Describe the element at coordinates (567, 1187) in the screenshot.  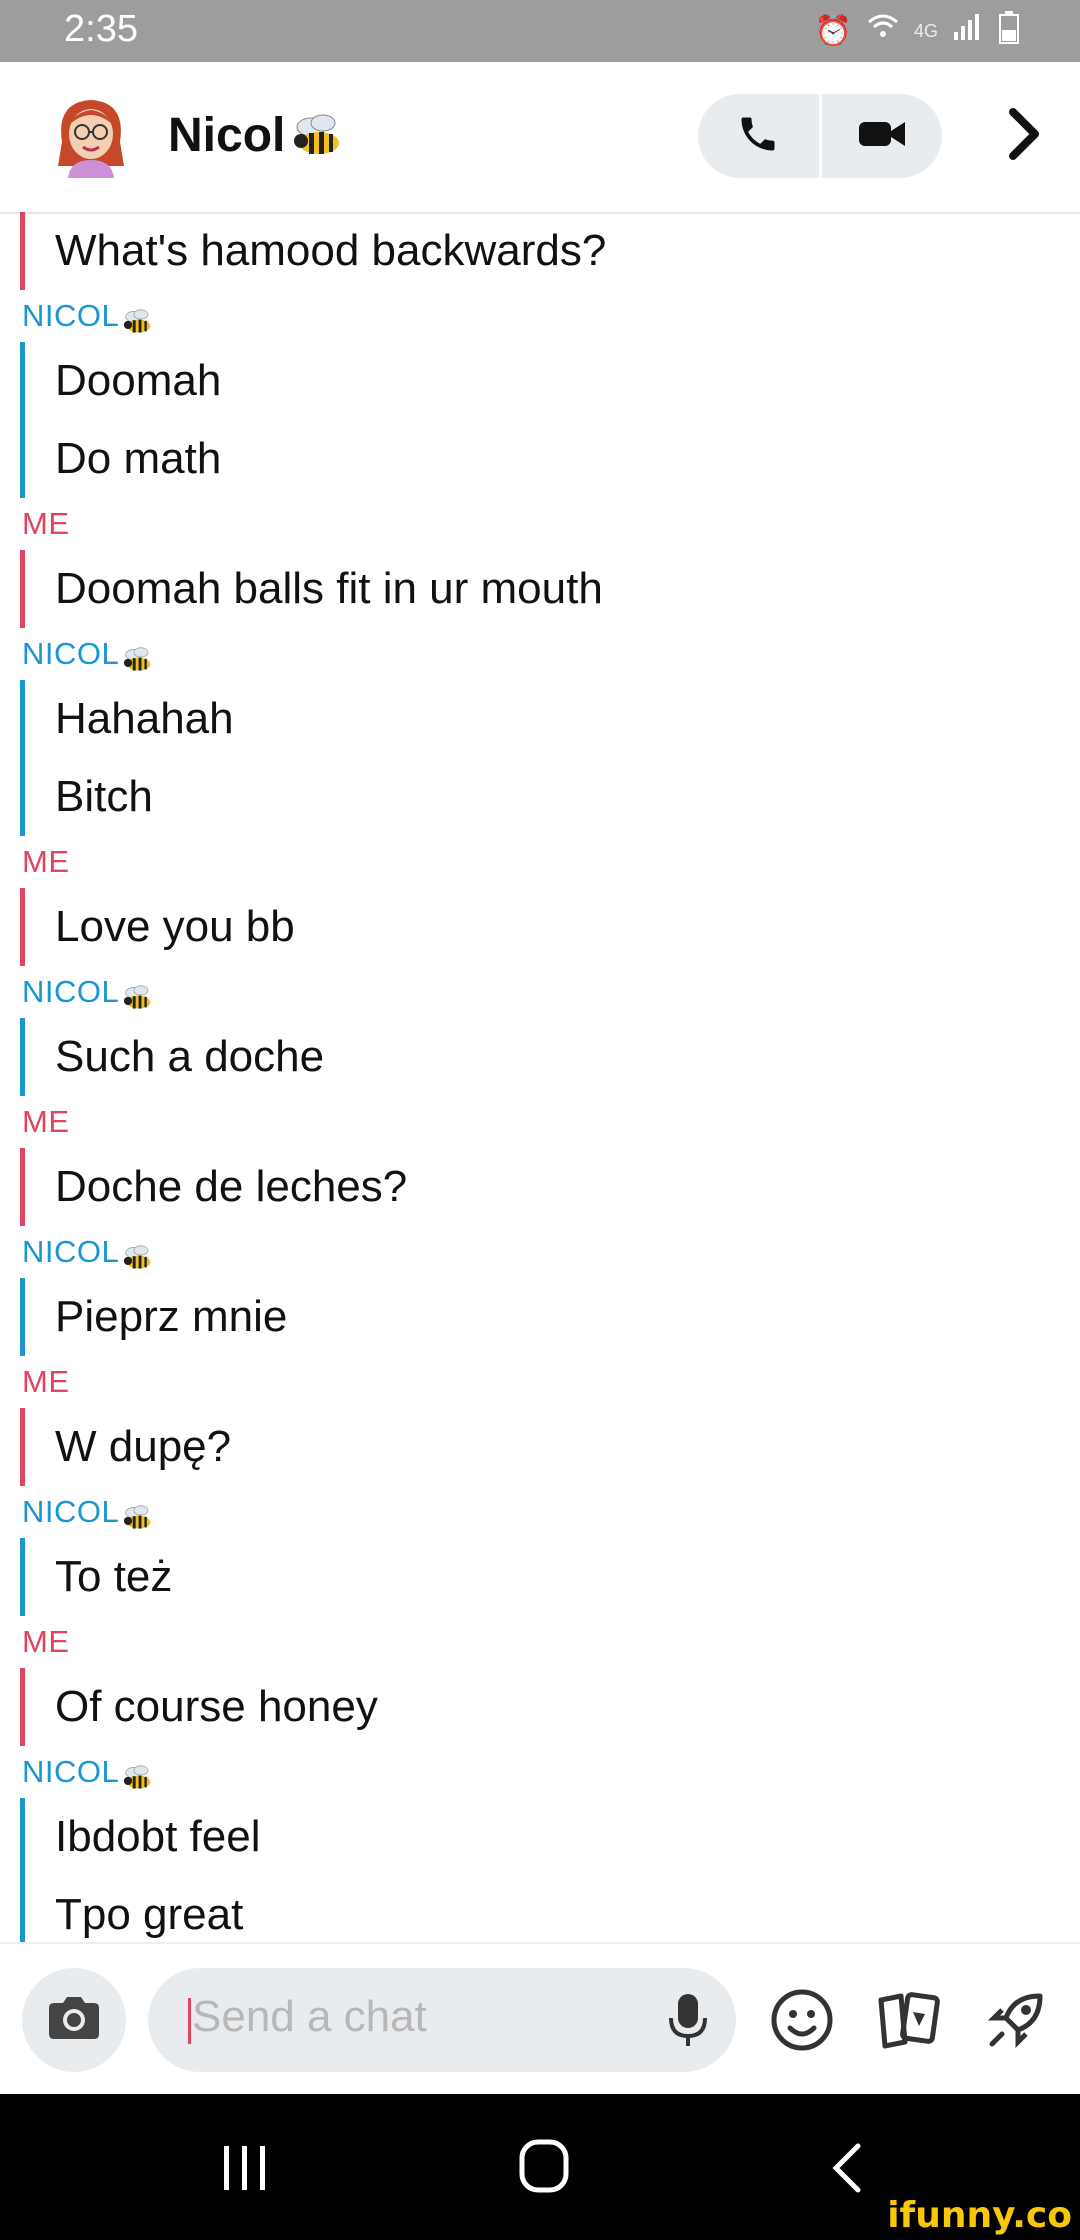
I see `chat-message: Doche de leches?` at that location.